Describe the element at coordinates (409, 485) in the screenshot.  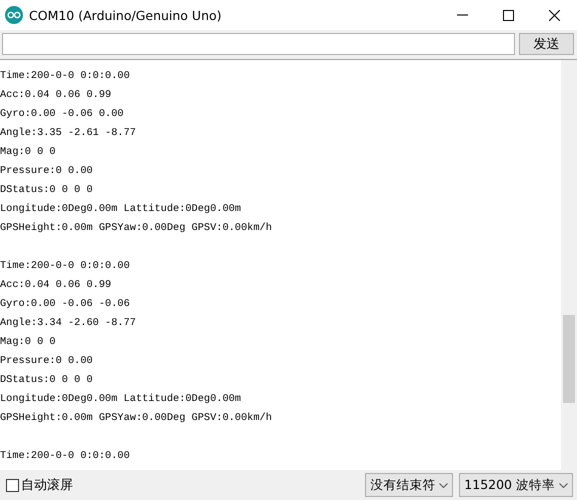
I see `line-ending-dropdown: 没有结束符` at that location.